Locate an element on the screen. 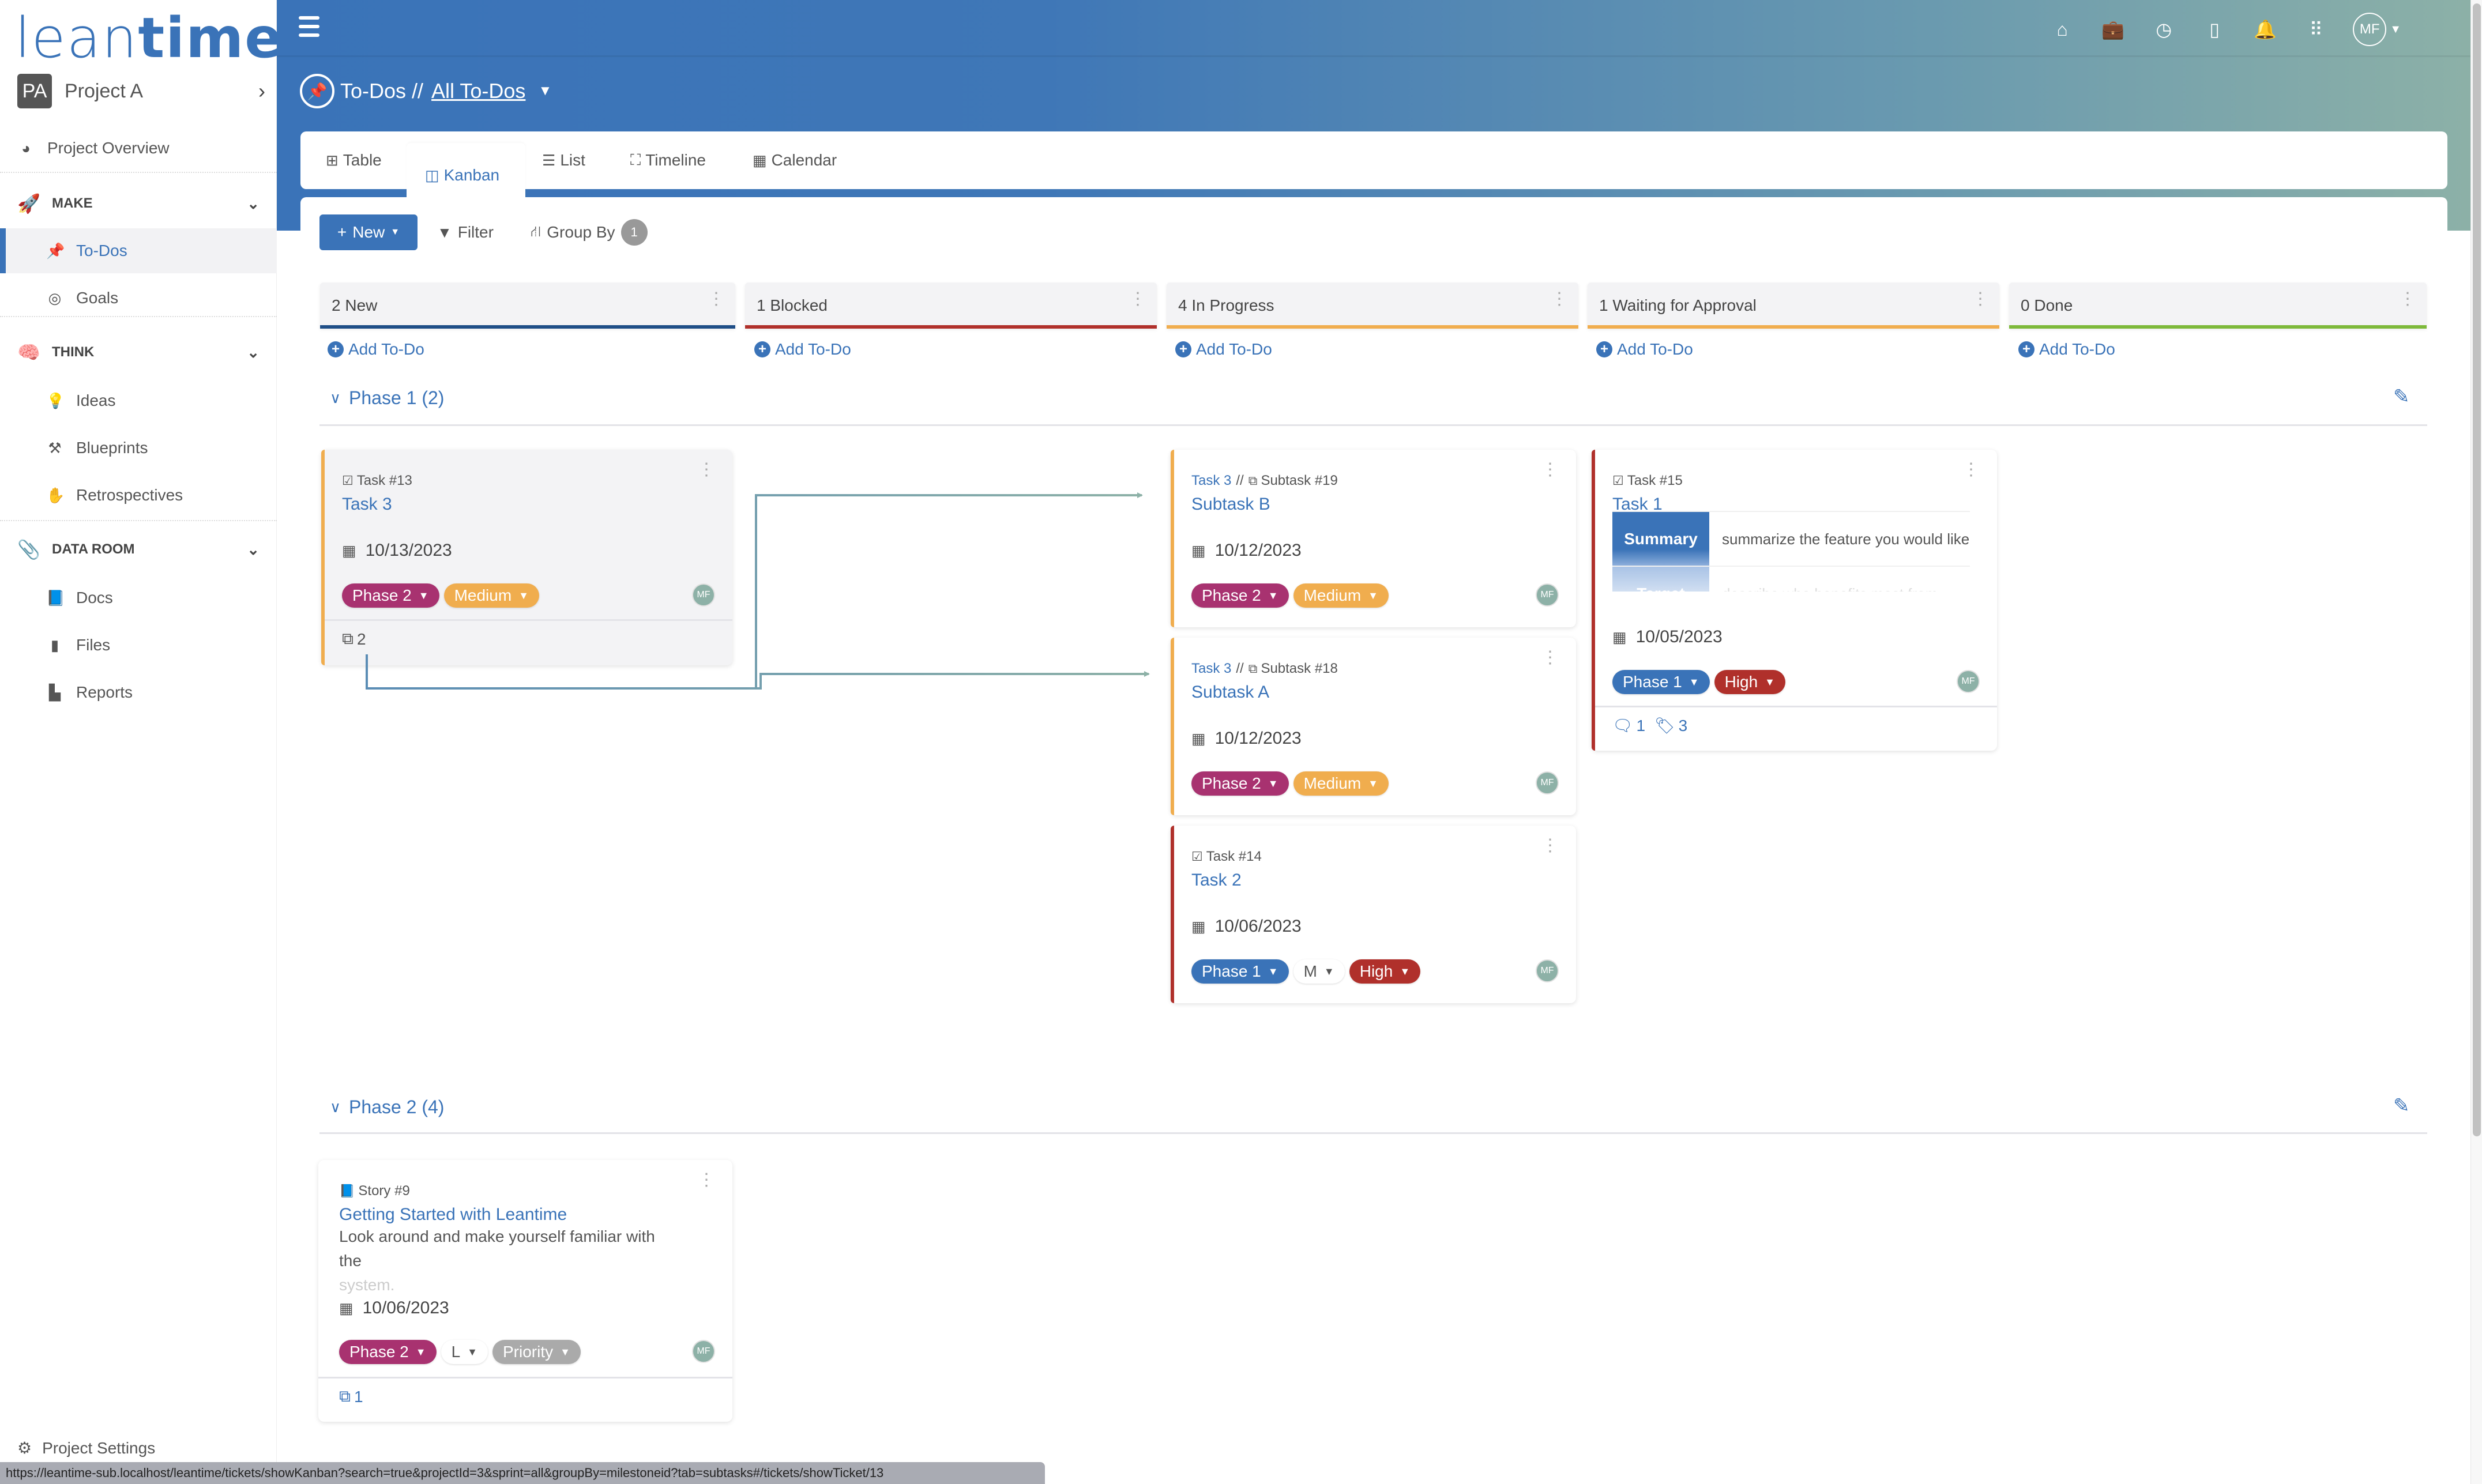 The width and height of the screenshot is (2482, 1484). clock-icon: ◷ is located at coordinates (2163, 29).